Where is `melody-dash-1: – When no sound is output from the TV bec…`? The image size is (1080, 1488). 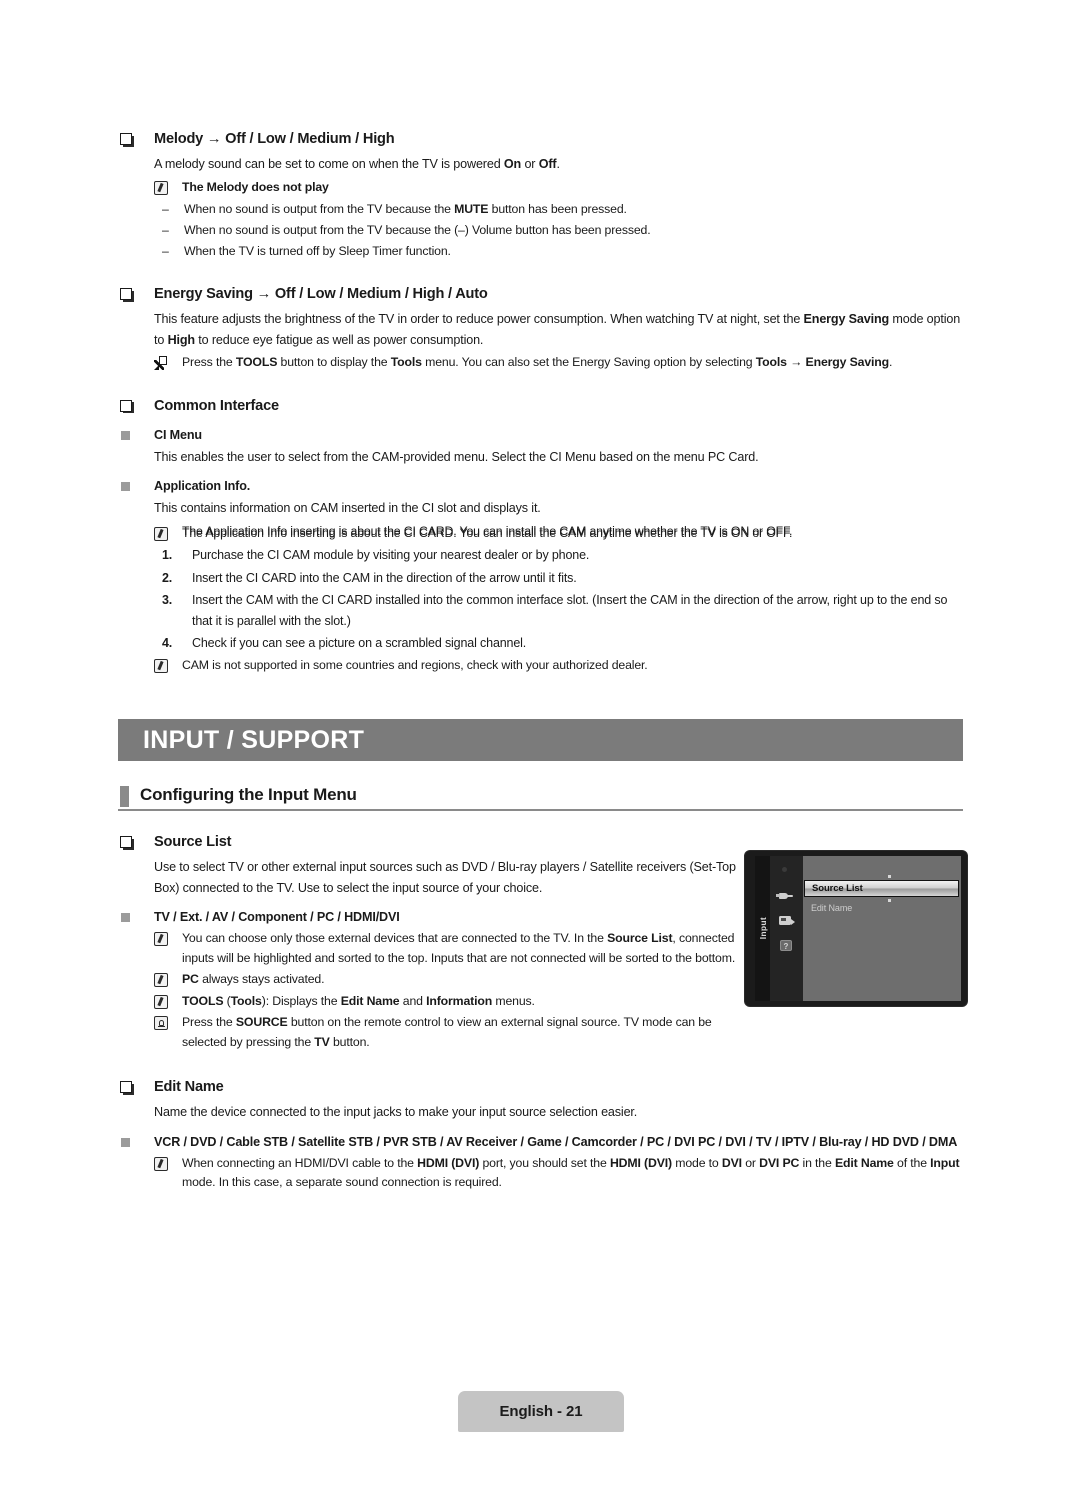
melody-dash-1: – When no sound is output from the TV bec… is located at coordinates (558, 209).